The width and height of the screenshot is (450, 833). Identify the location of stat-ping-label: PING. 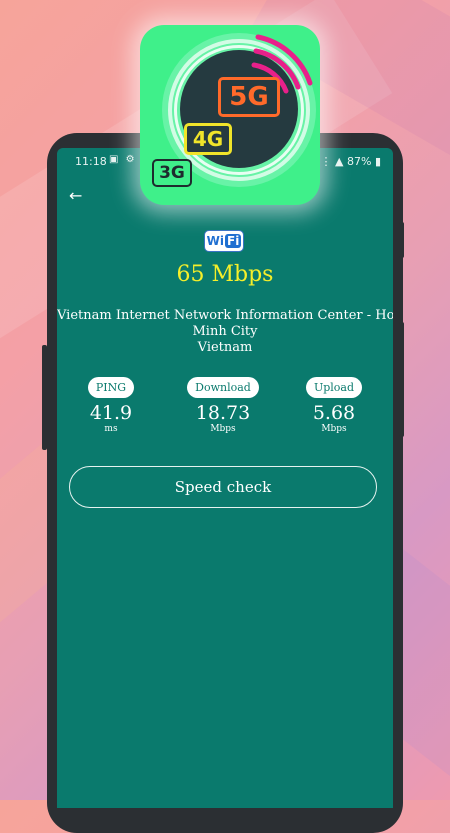
(111, 387).